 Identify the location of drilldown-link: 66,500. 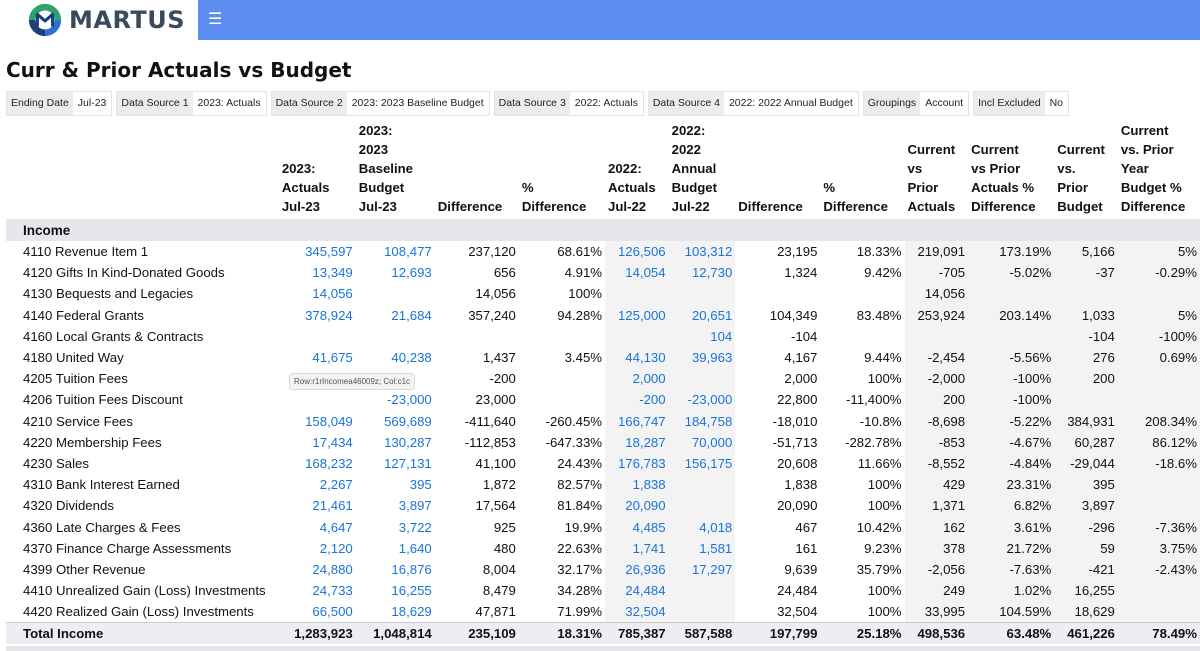
(317, 611).